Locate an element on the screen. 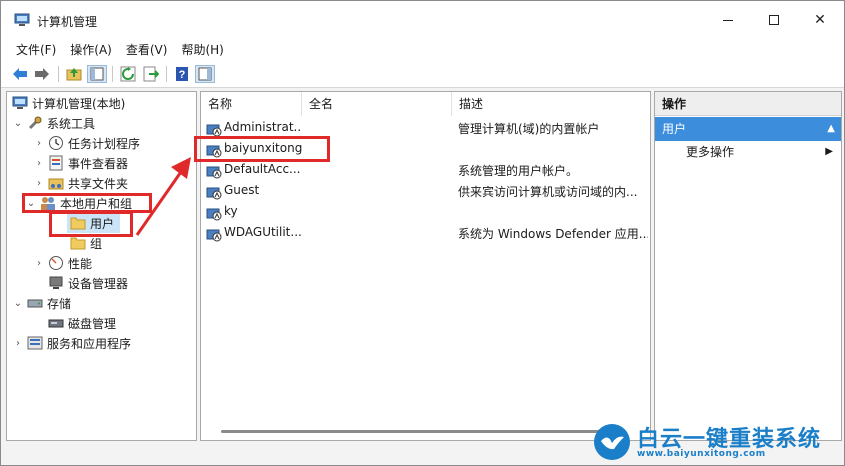  menu-action: 操作(A) is located at coordinates (91, 50).